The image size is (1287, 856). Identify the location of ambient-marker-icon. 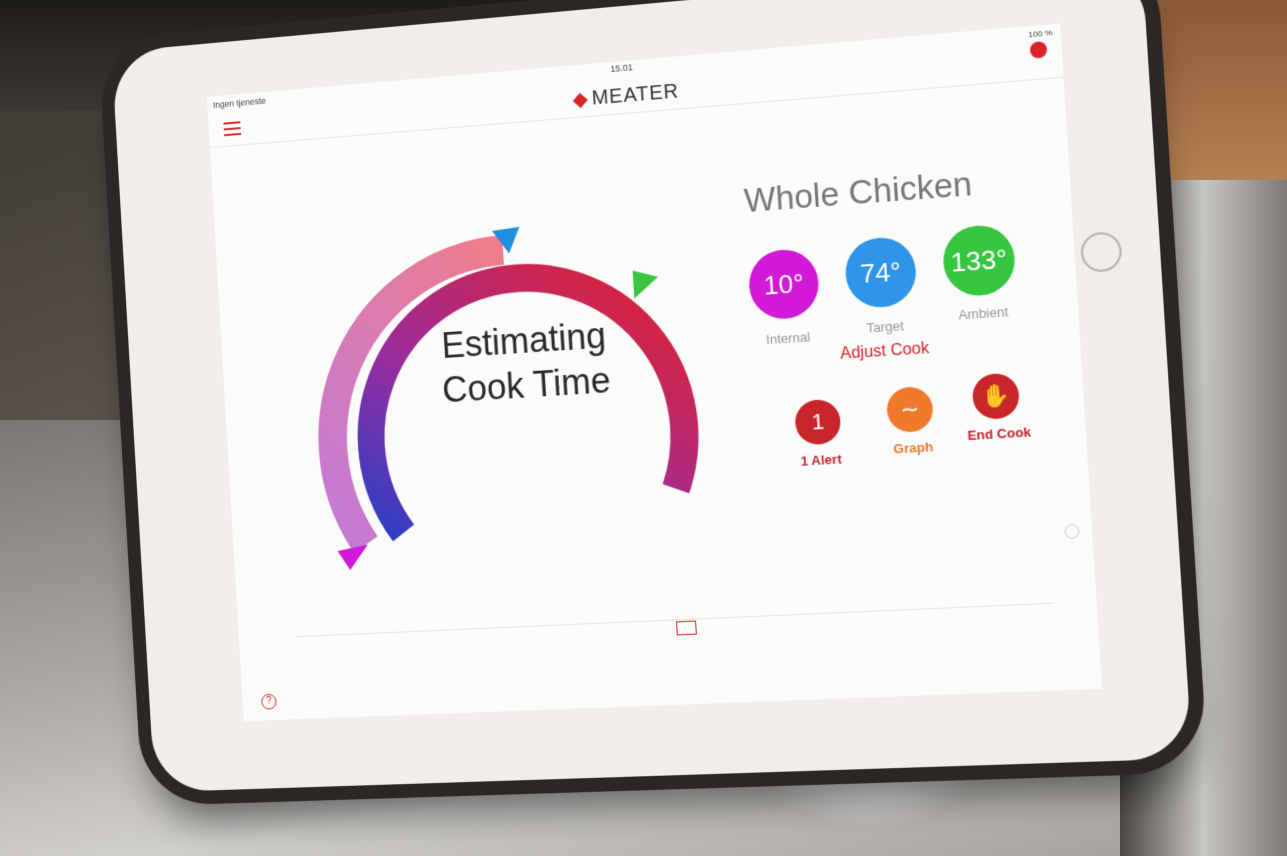
(646, 283).